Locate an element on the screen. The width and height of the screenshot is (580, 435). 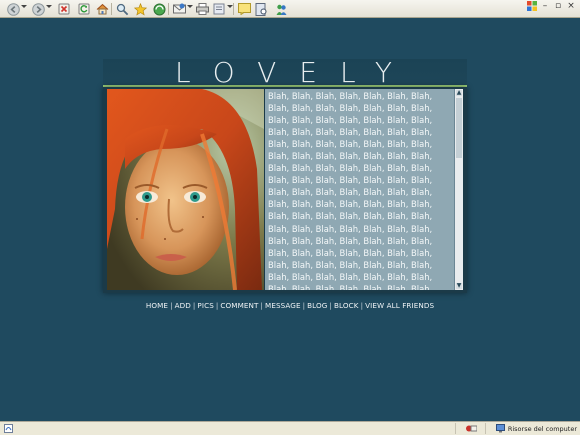
back-dropdown-icon is located at coordinates (24, 6).